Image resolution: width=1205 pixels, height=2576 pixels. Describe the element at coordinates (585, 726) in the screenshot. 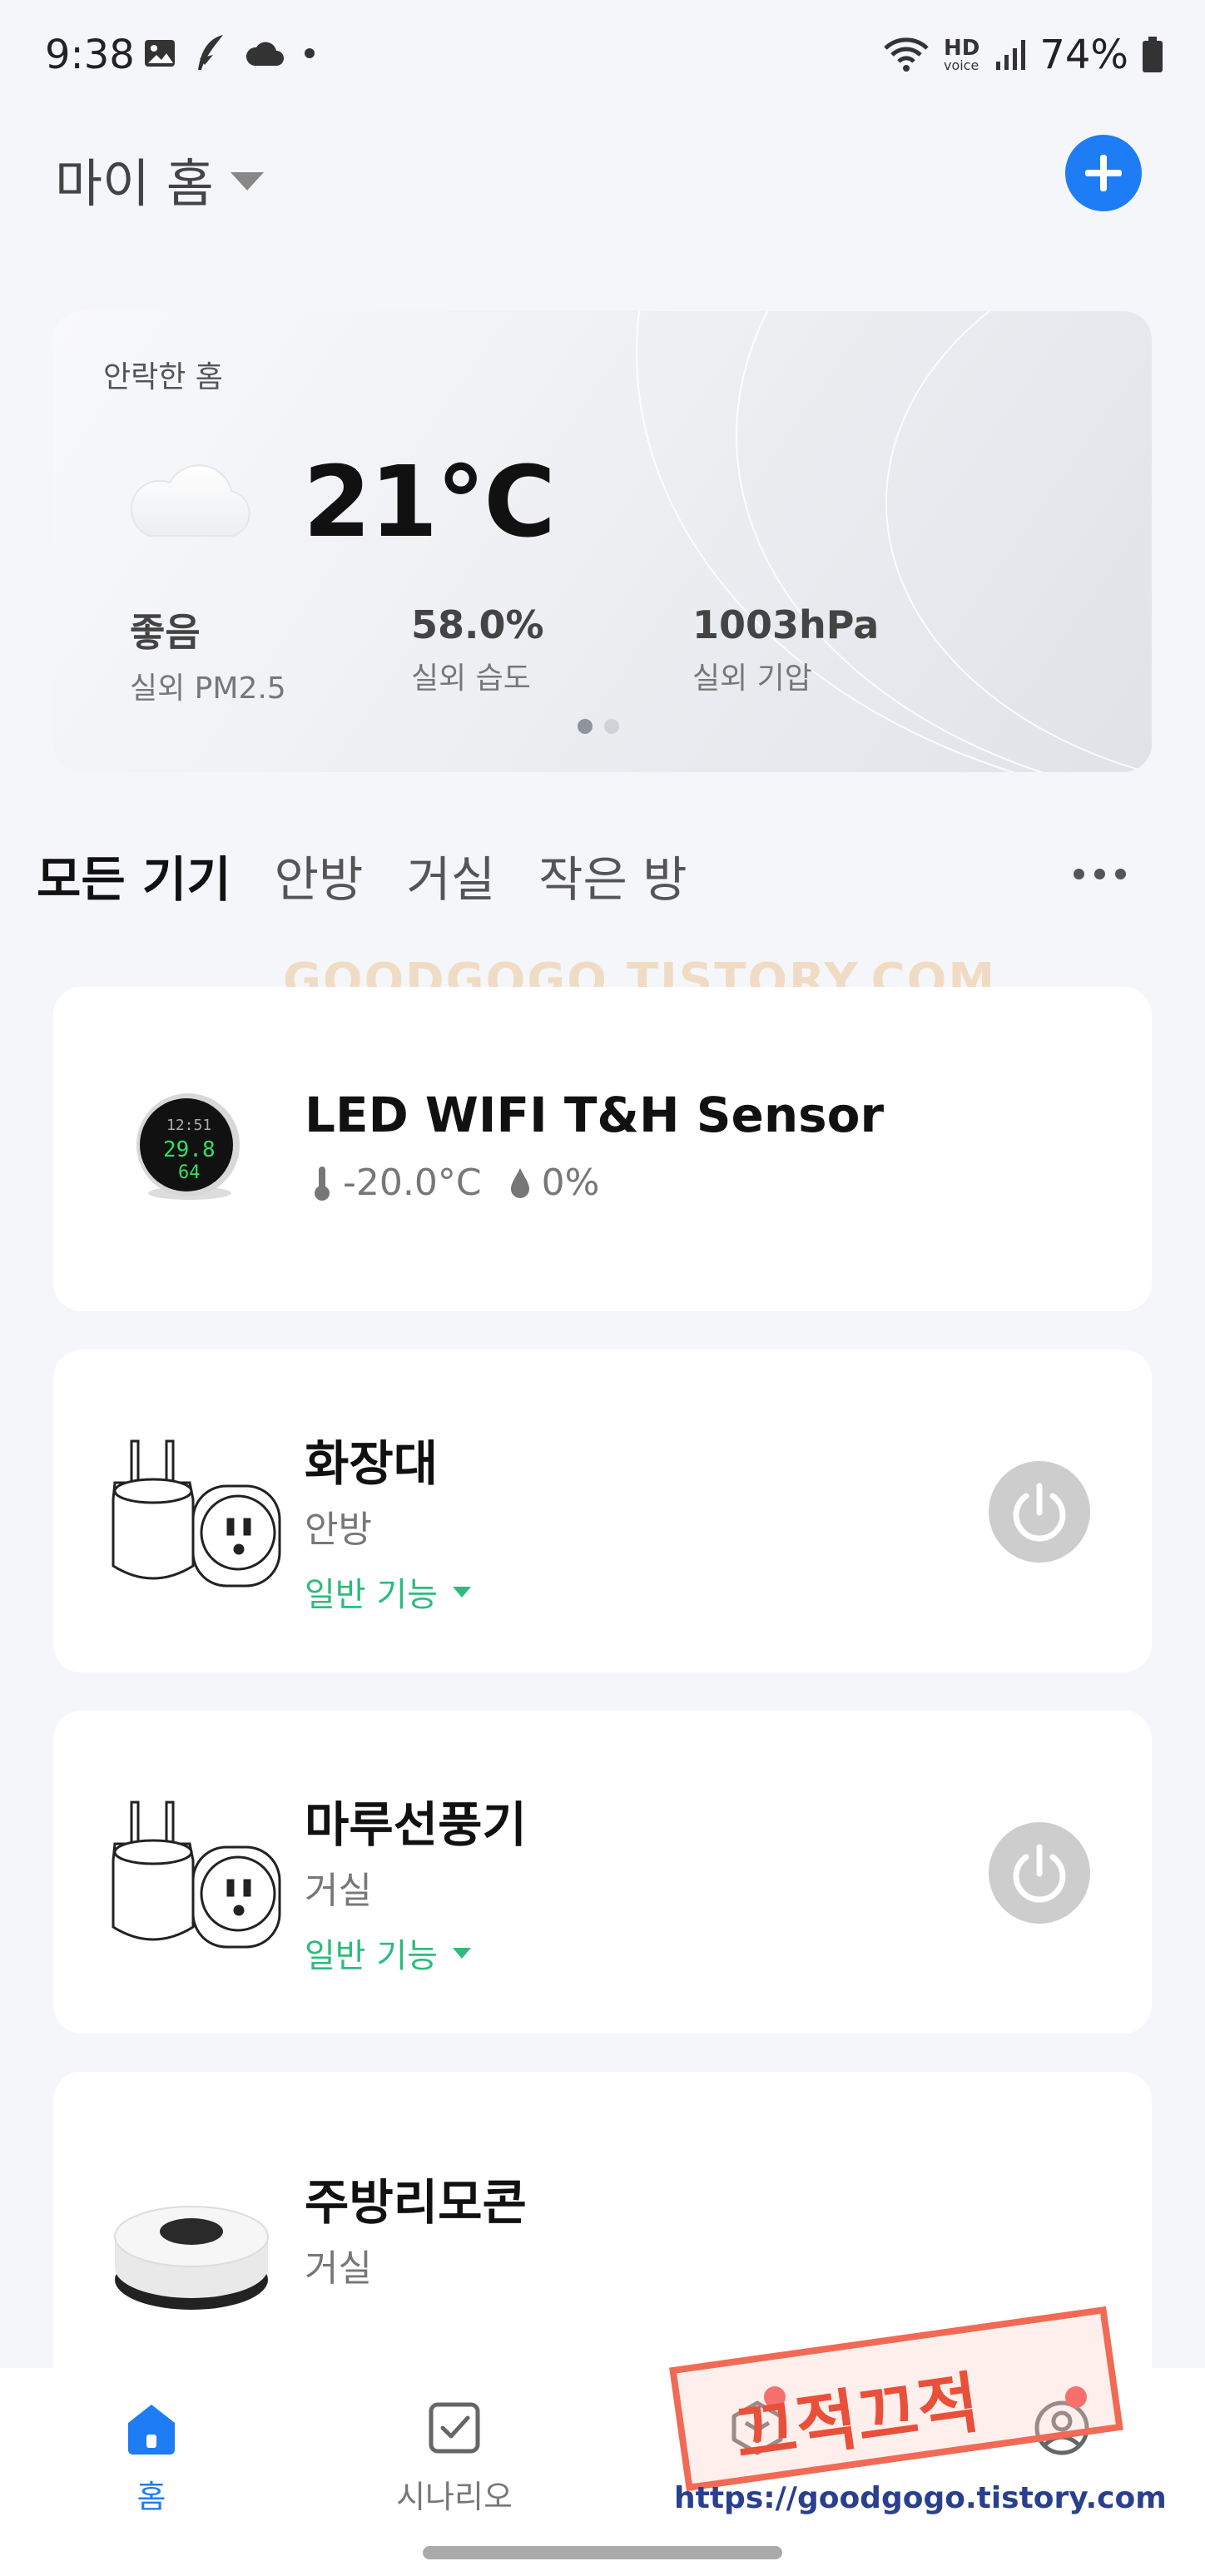

I see `page-dot-active` at that location.